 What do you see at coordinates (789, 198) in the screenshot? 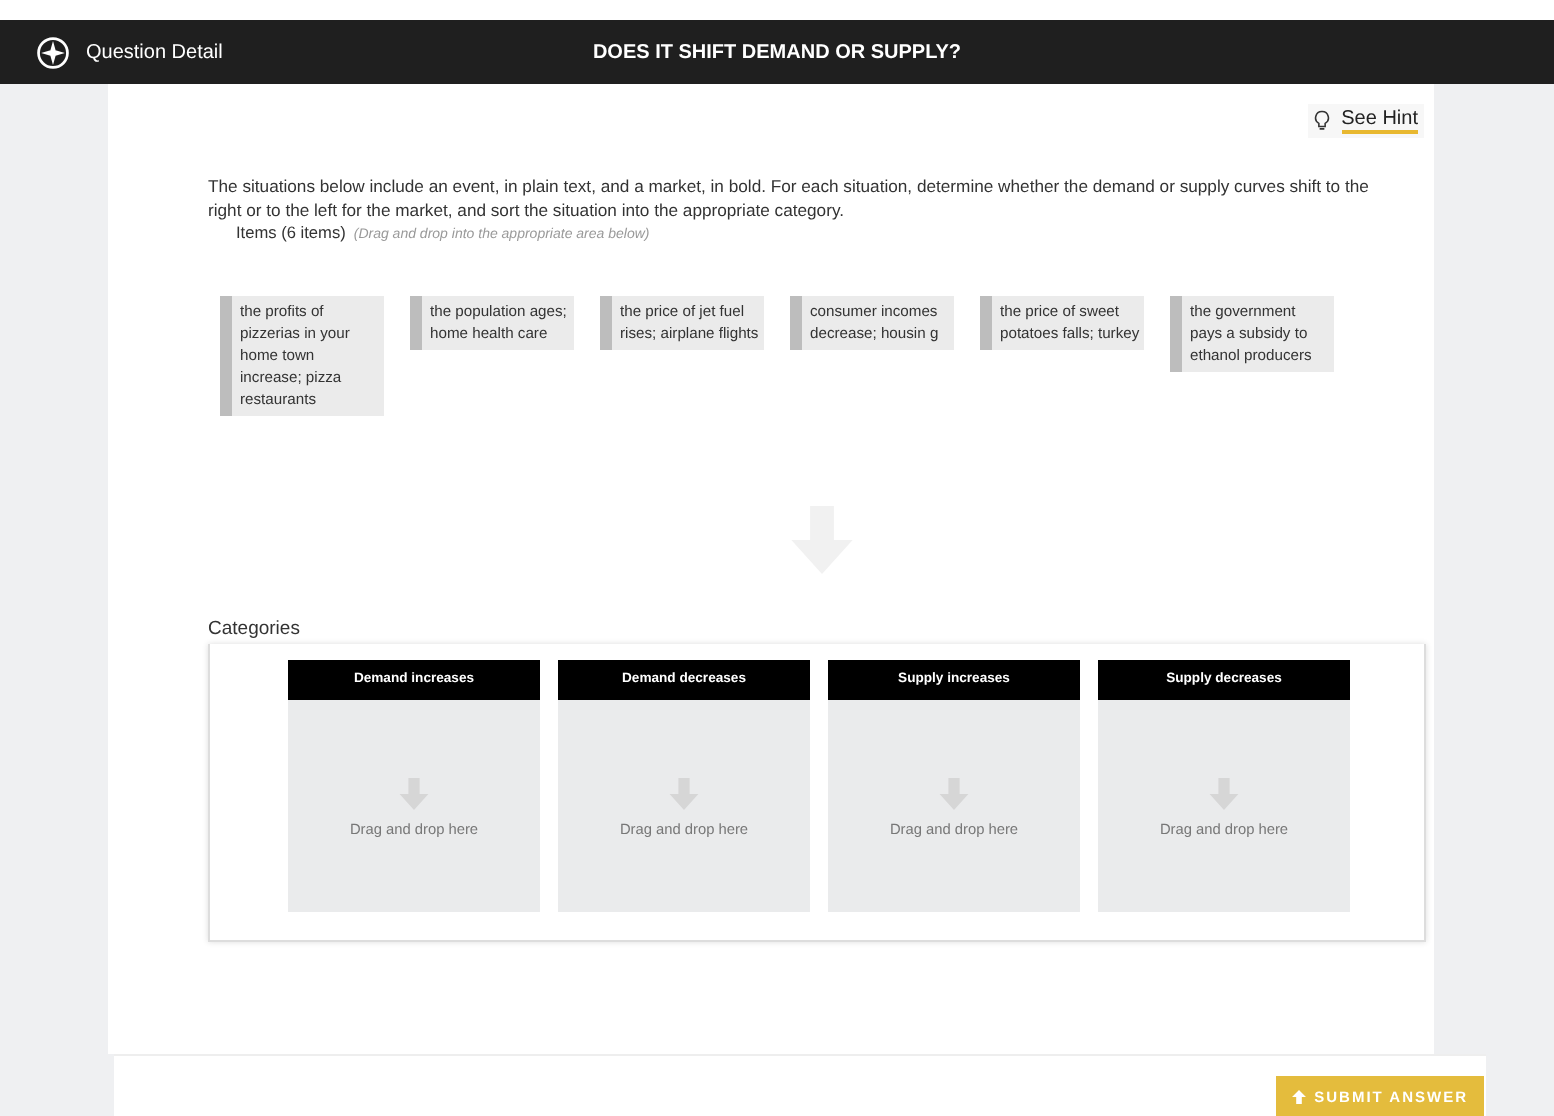
I see `instructions-text: The situations below include an event, in plain text, and a market, in bold. For each situation, determine whether the demand or supply curves shift to the right or to the left for the market, and sort the situation into the appropriate category.` at bounding box center [789, 198].